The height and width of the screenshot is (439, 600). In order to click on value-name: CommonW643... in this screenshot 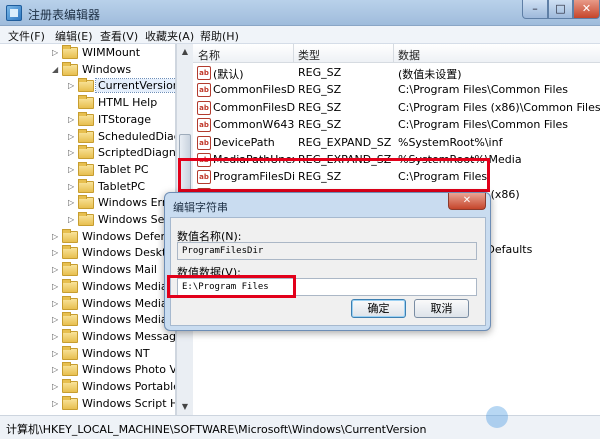, I will do `click(254, 125)`.